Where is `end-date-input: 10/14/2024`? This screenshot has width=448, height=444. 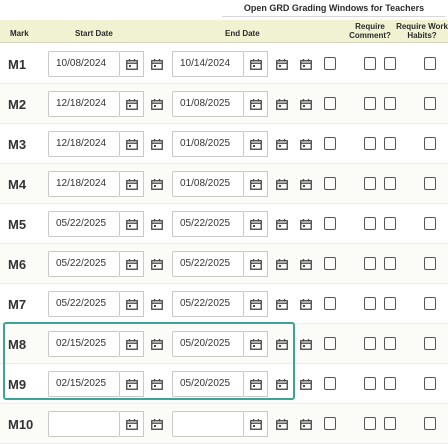
end-date-input: 10/14/2024 is located at coordinates (208, 64).